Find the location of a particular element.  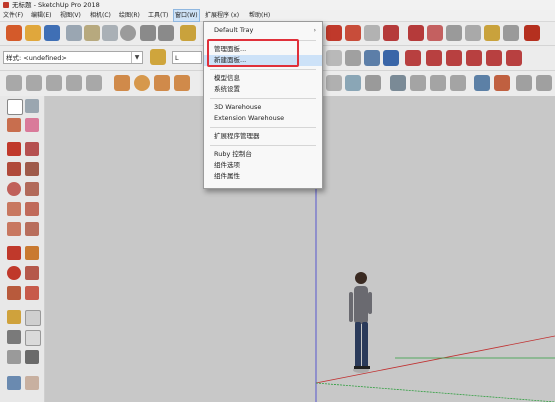

follow-me-icon is located at coordinates (32, 273).